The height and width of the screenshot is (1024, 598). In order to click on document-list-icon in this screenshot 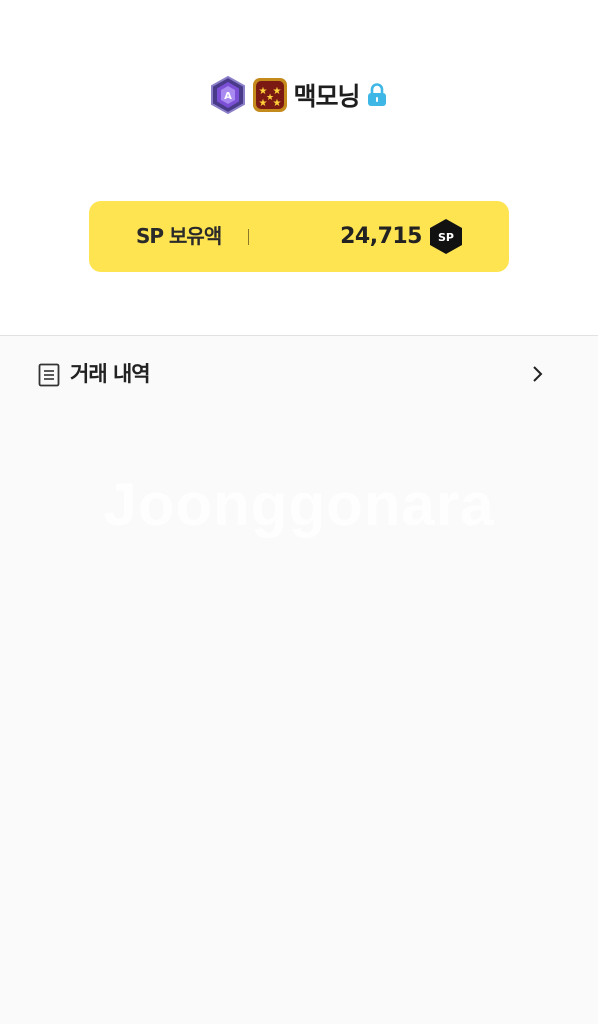, I will do `click(49, 375)`.